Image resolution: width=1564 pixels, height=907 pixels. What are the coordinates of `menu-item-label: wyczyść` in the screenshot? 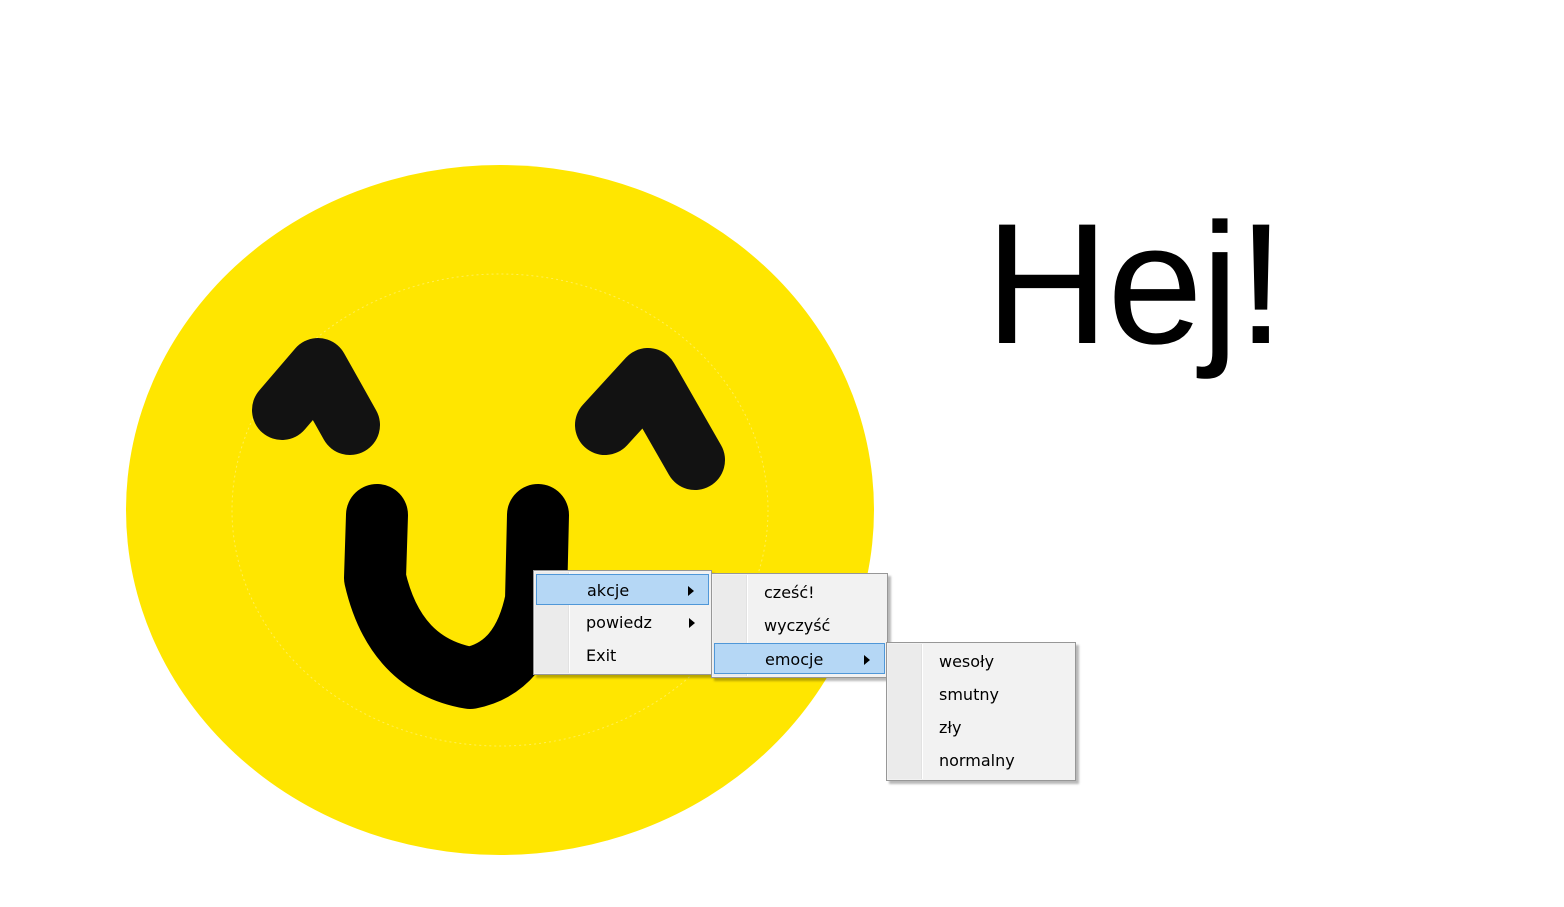 It's located at (797, 625).